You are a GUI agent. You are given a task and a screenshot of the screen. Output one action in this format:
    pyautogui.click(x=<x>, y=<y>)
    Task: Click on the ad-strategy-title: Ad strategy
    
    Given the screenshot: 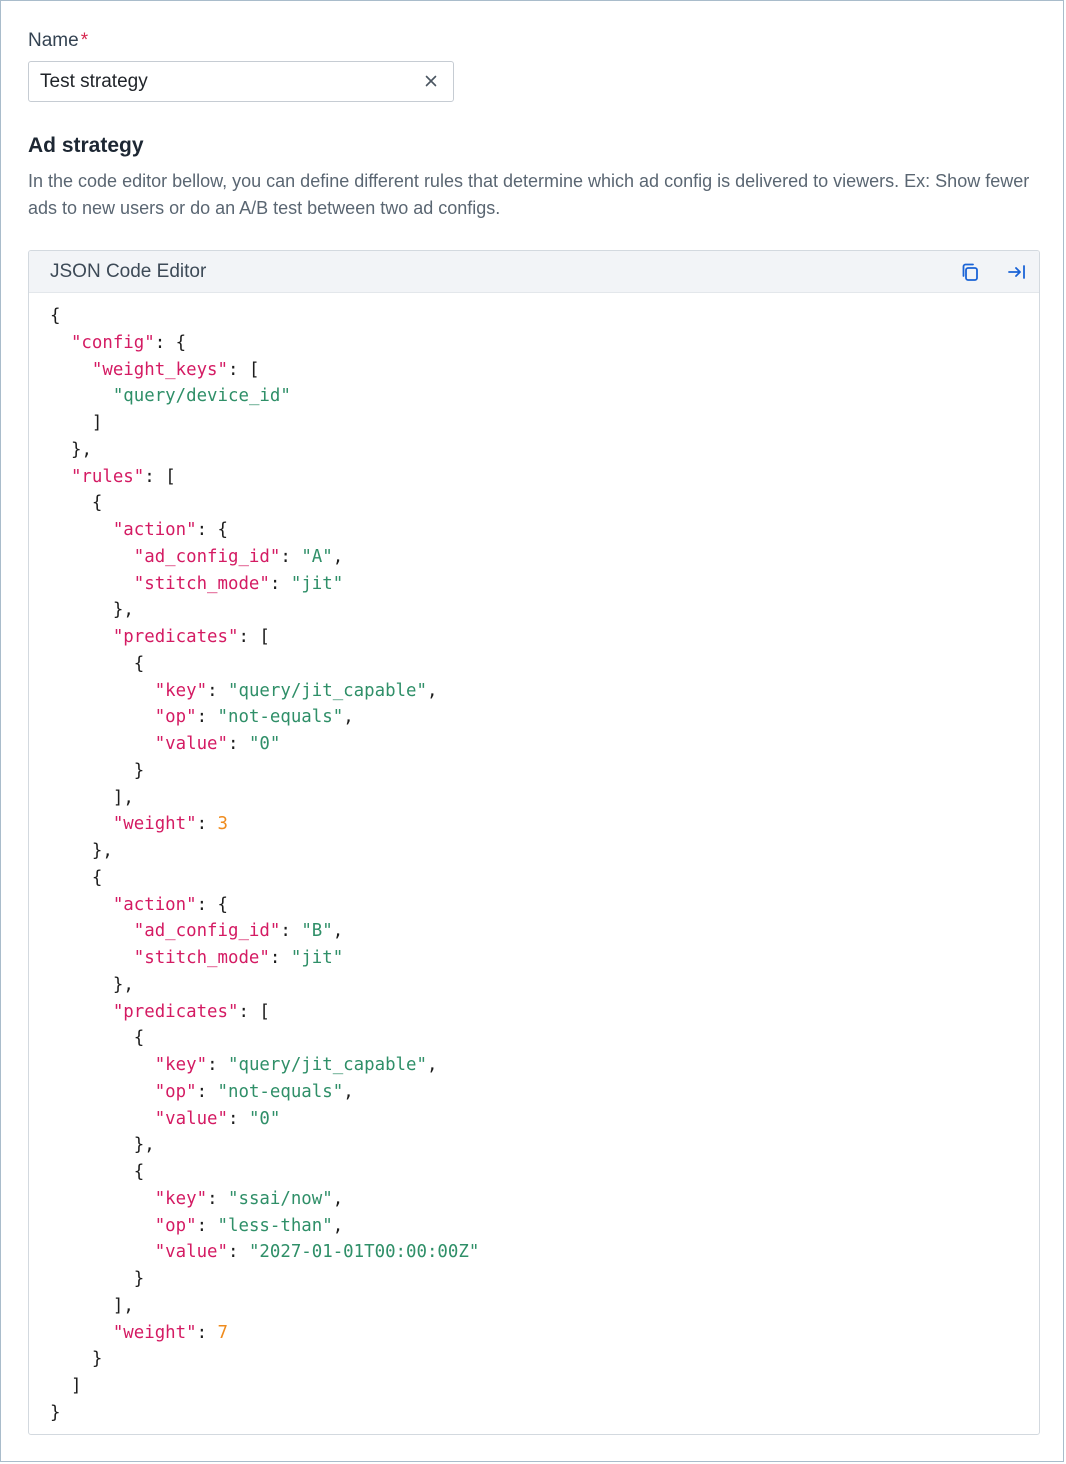 What is the action you would take?
    pyautogui.click(x=86, y=145)
    